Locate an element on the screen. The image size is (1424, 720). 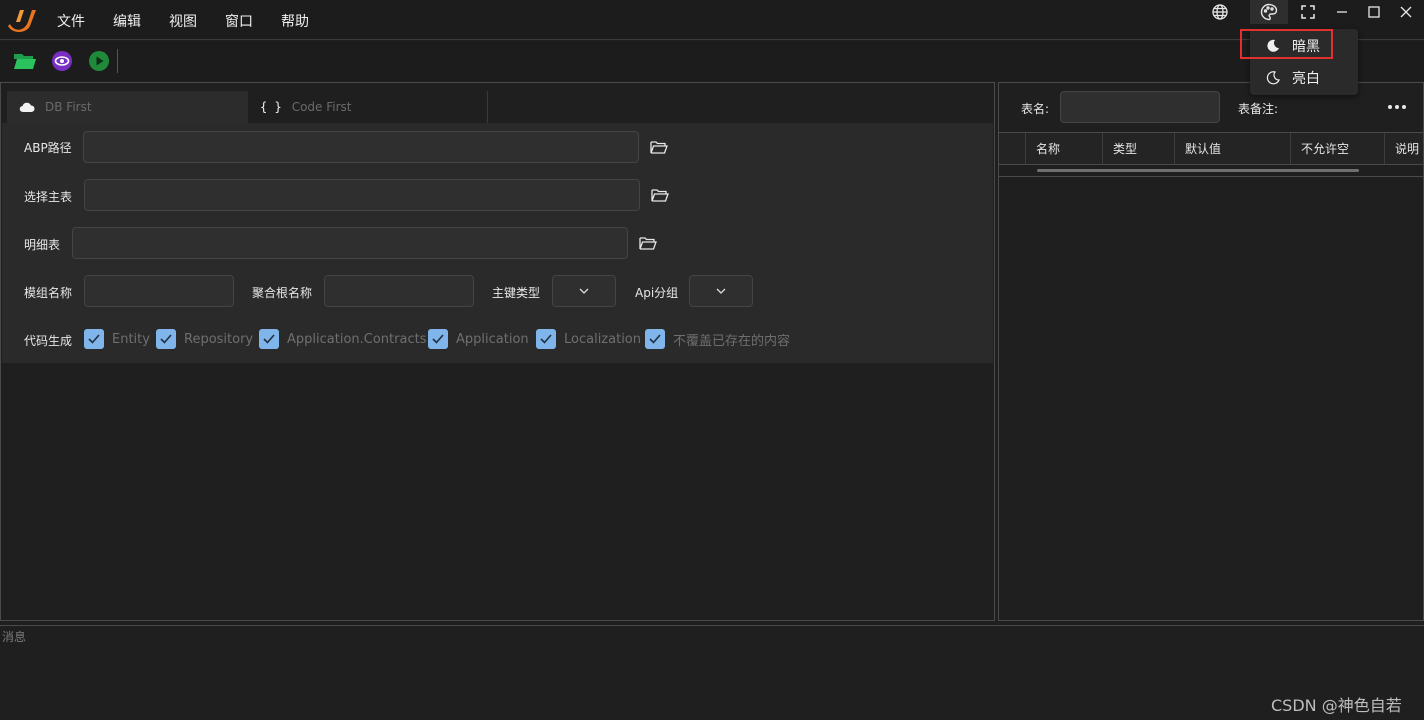
api-group-select is located at coordinates (721, 291).